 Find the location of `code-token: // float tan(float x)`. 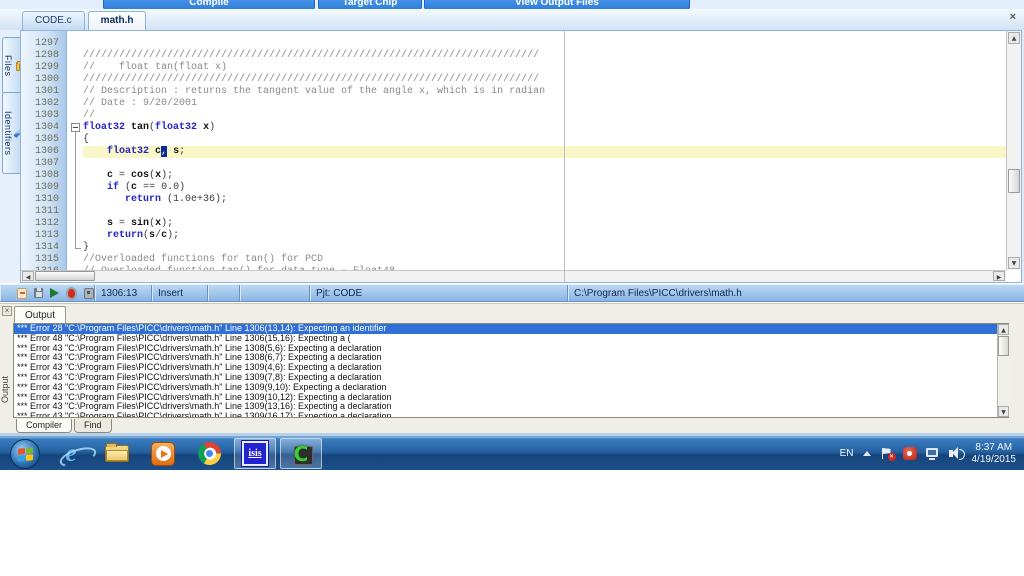

code-token: // float tan(float x) is located at coordinates (155, 67).